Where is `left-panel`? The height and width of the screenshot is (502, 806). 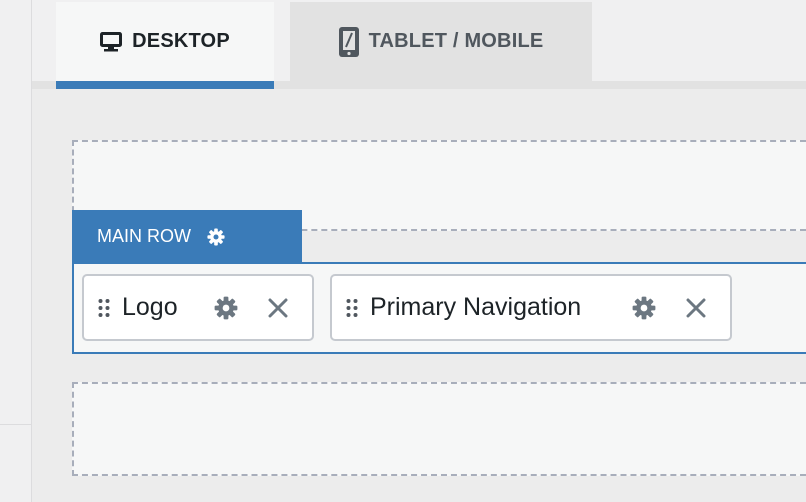 left-panel is located at coordinates (16, 251).